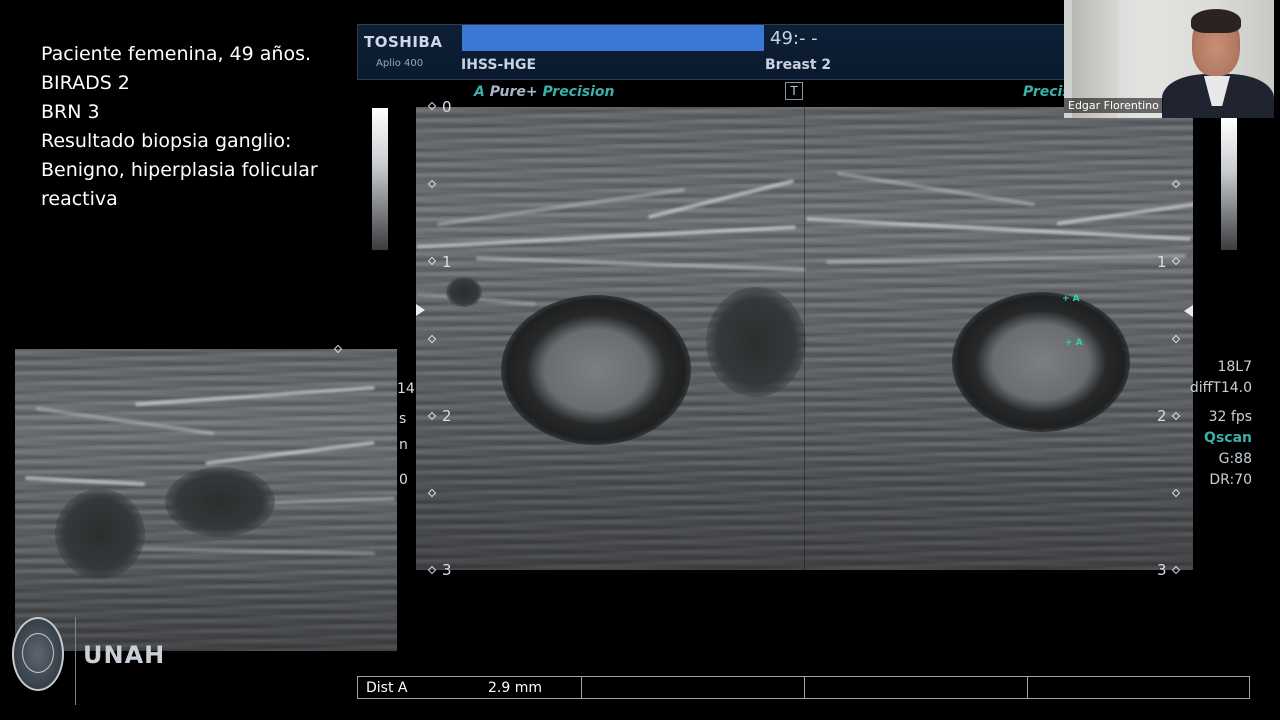  I want to click on caliper-marker-bottom: + A, so click(1074, 343).